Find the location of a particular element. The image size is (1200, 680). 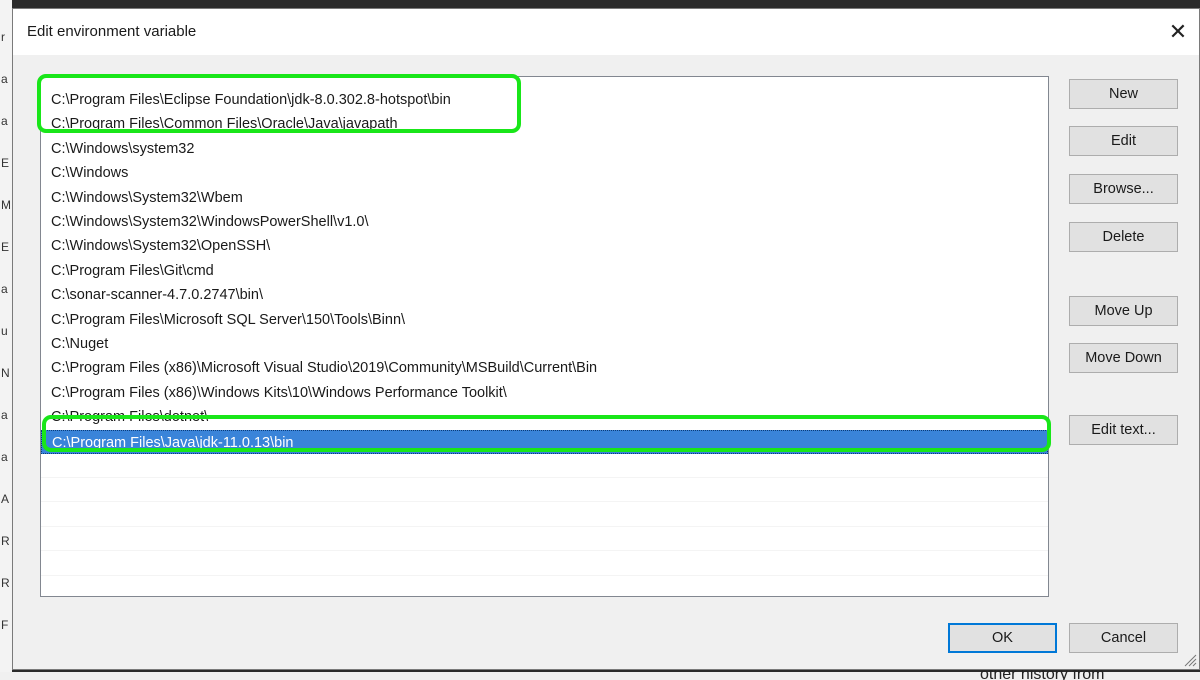

move-down-button: Move Down is located at coordinates (1123, 358).